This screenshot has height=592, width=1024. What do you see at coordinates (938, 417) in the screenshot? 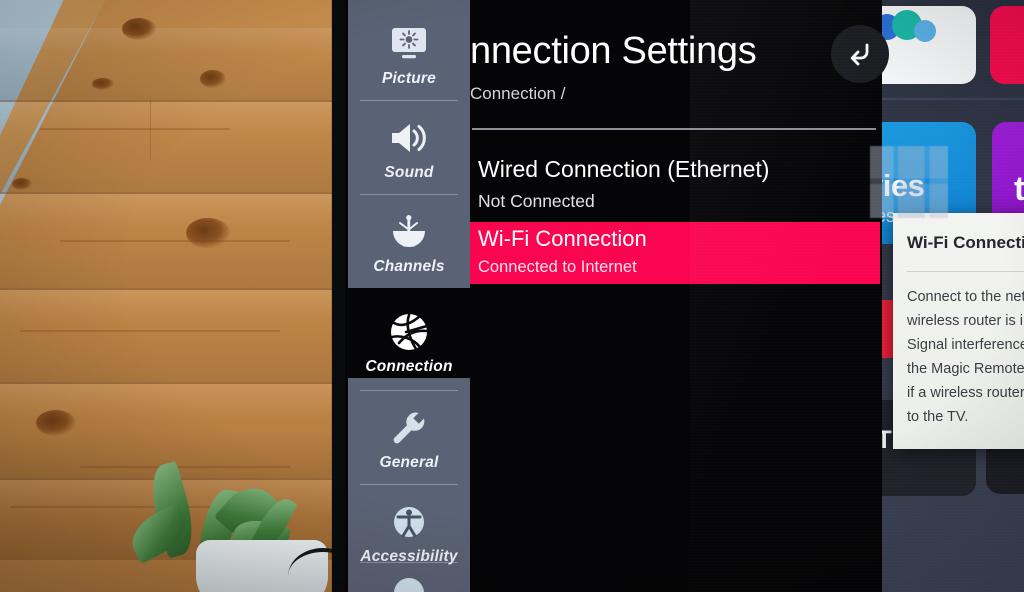
I see `tooltip-line: to the TV.` at bounding box center [938, 417].